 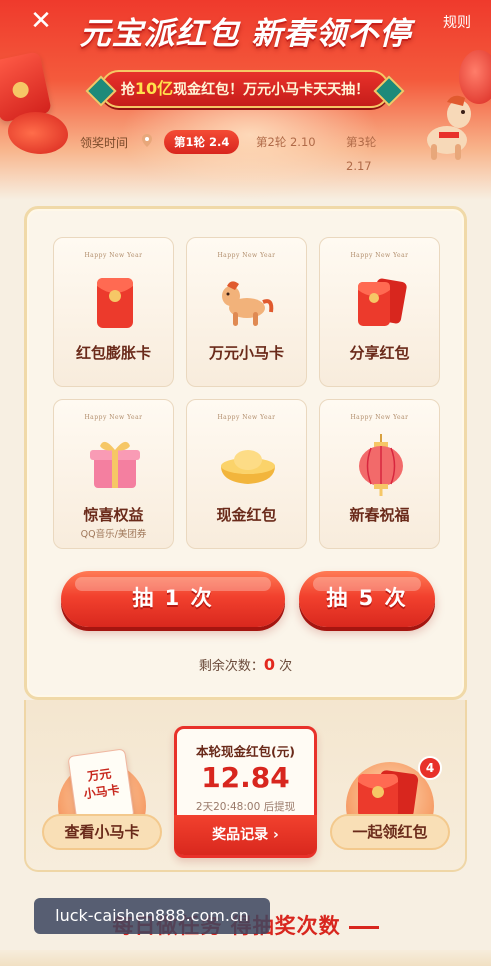 I want to click on prize-card-expansion: Happy New Year 红包膨胀卡, so click(x=113, y=312).